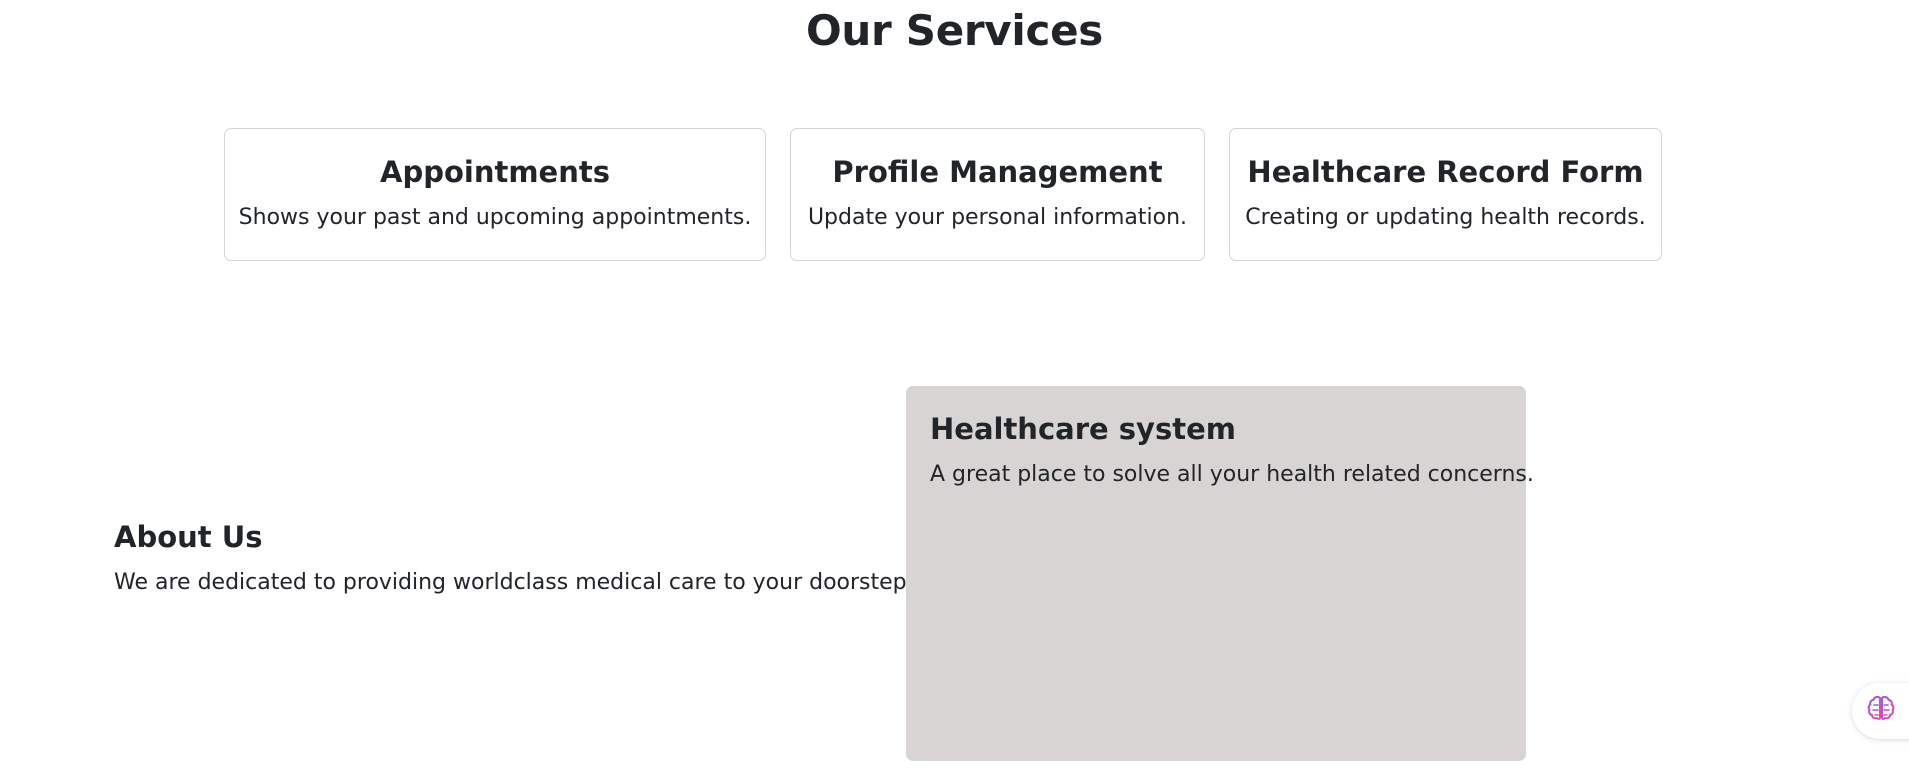 Image resolution: width=1909 pixels, height=769 pixels. Describe the element at coordinates (954, 30) in the screenshot. I see `services-title: Our Services` at that location.